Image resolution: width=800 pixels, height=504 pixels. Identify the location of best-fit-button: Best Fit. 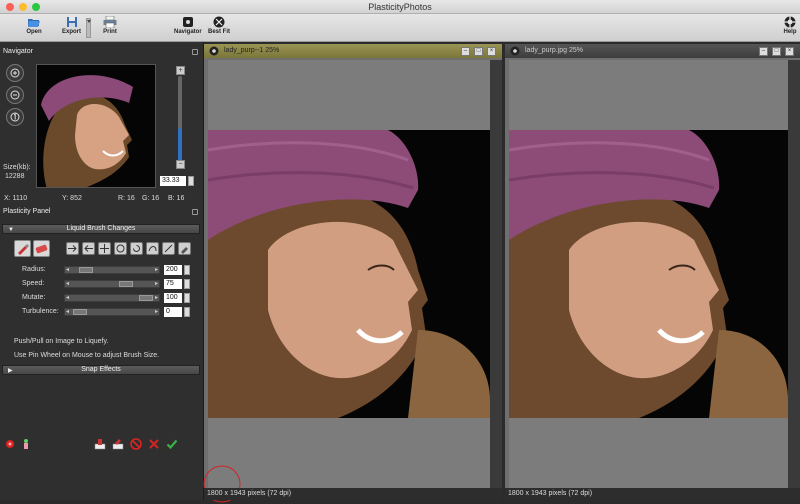
(219, 25).